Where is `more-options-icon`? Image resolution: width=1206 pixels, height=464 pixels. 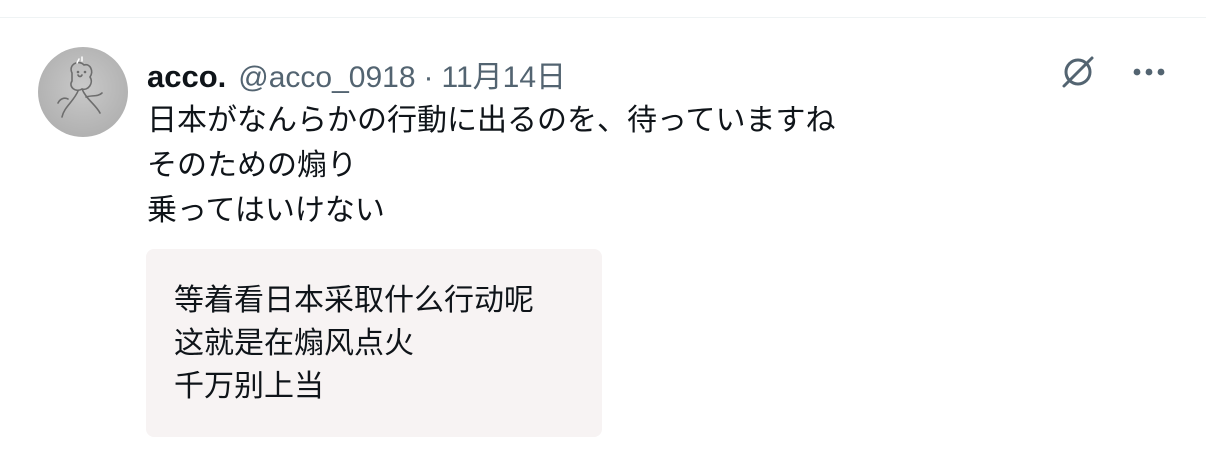
more-options-icon is located at coordinates (1149, 72).